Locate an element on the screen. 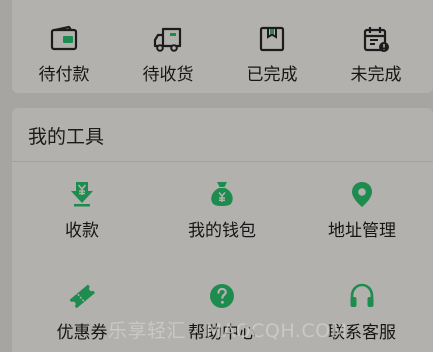 The height and width of the screenshot is (352, 433). tool-address-management: 地址管理 is located at coordinates (362, 210).